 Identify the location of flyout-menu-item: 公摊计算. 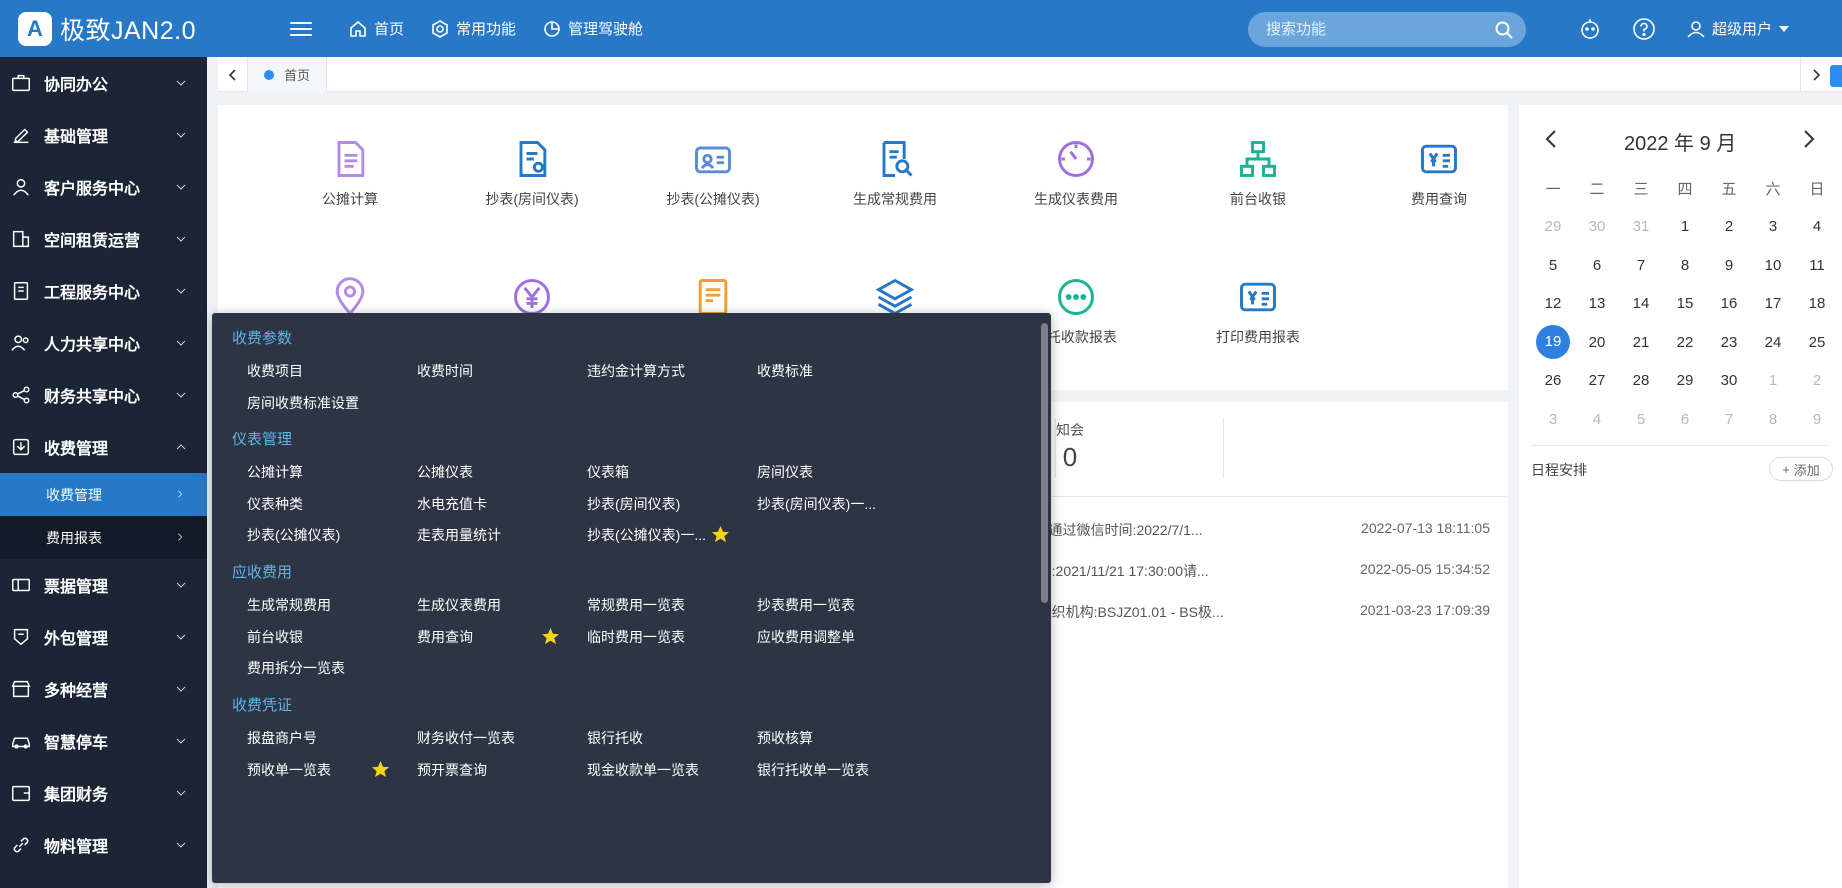
(275, 472).